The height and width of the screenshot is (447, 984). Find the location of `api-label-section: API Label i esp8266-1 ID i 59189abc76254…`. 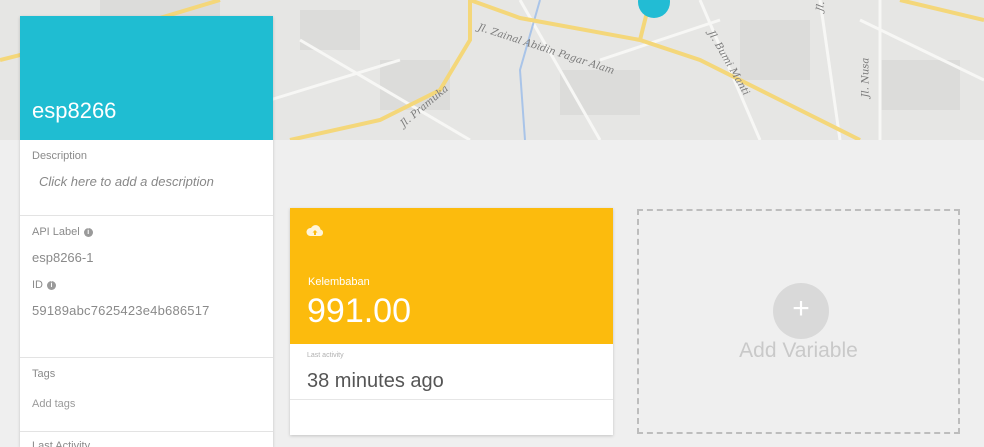

api-label-section: API Label i esp8266-1 ID i 59189abc76254… is located at coordinates (146, 287).